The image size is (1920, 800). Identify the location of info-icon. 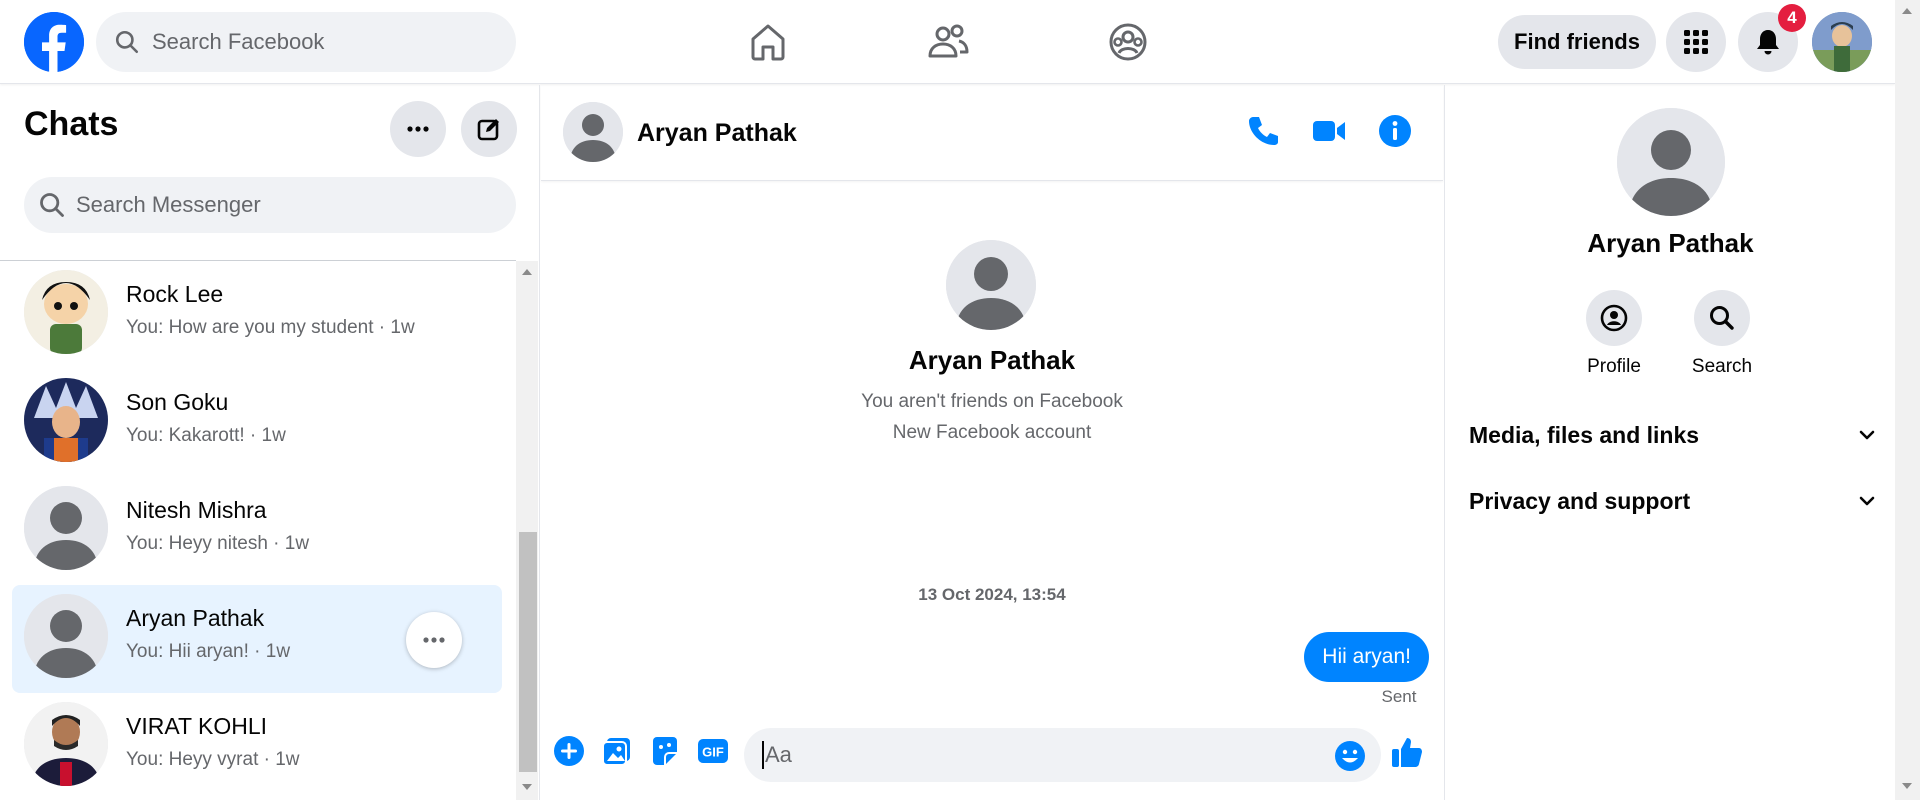
(1395, 131).